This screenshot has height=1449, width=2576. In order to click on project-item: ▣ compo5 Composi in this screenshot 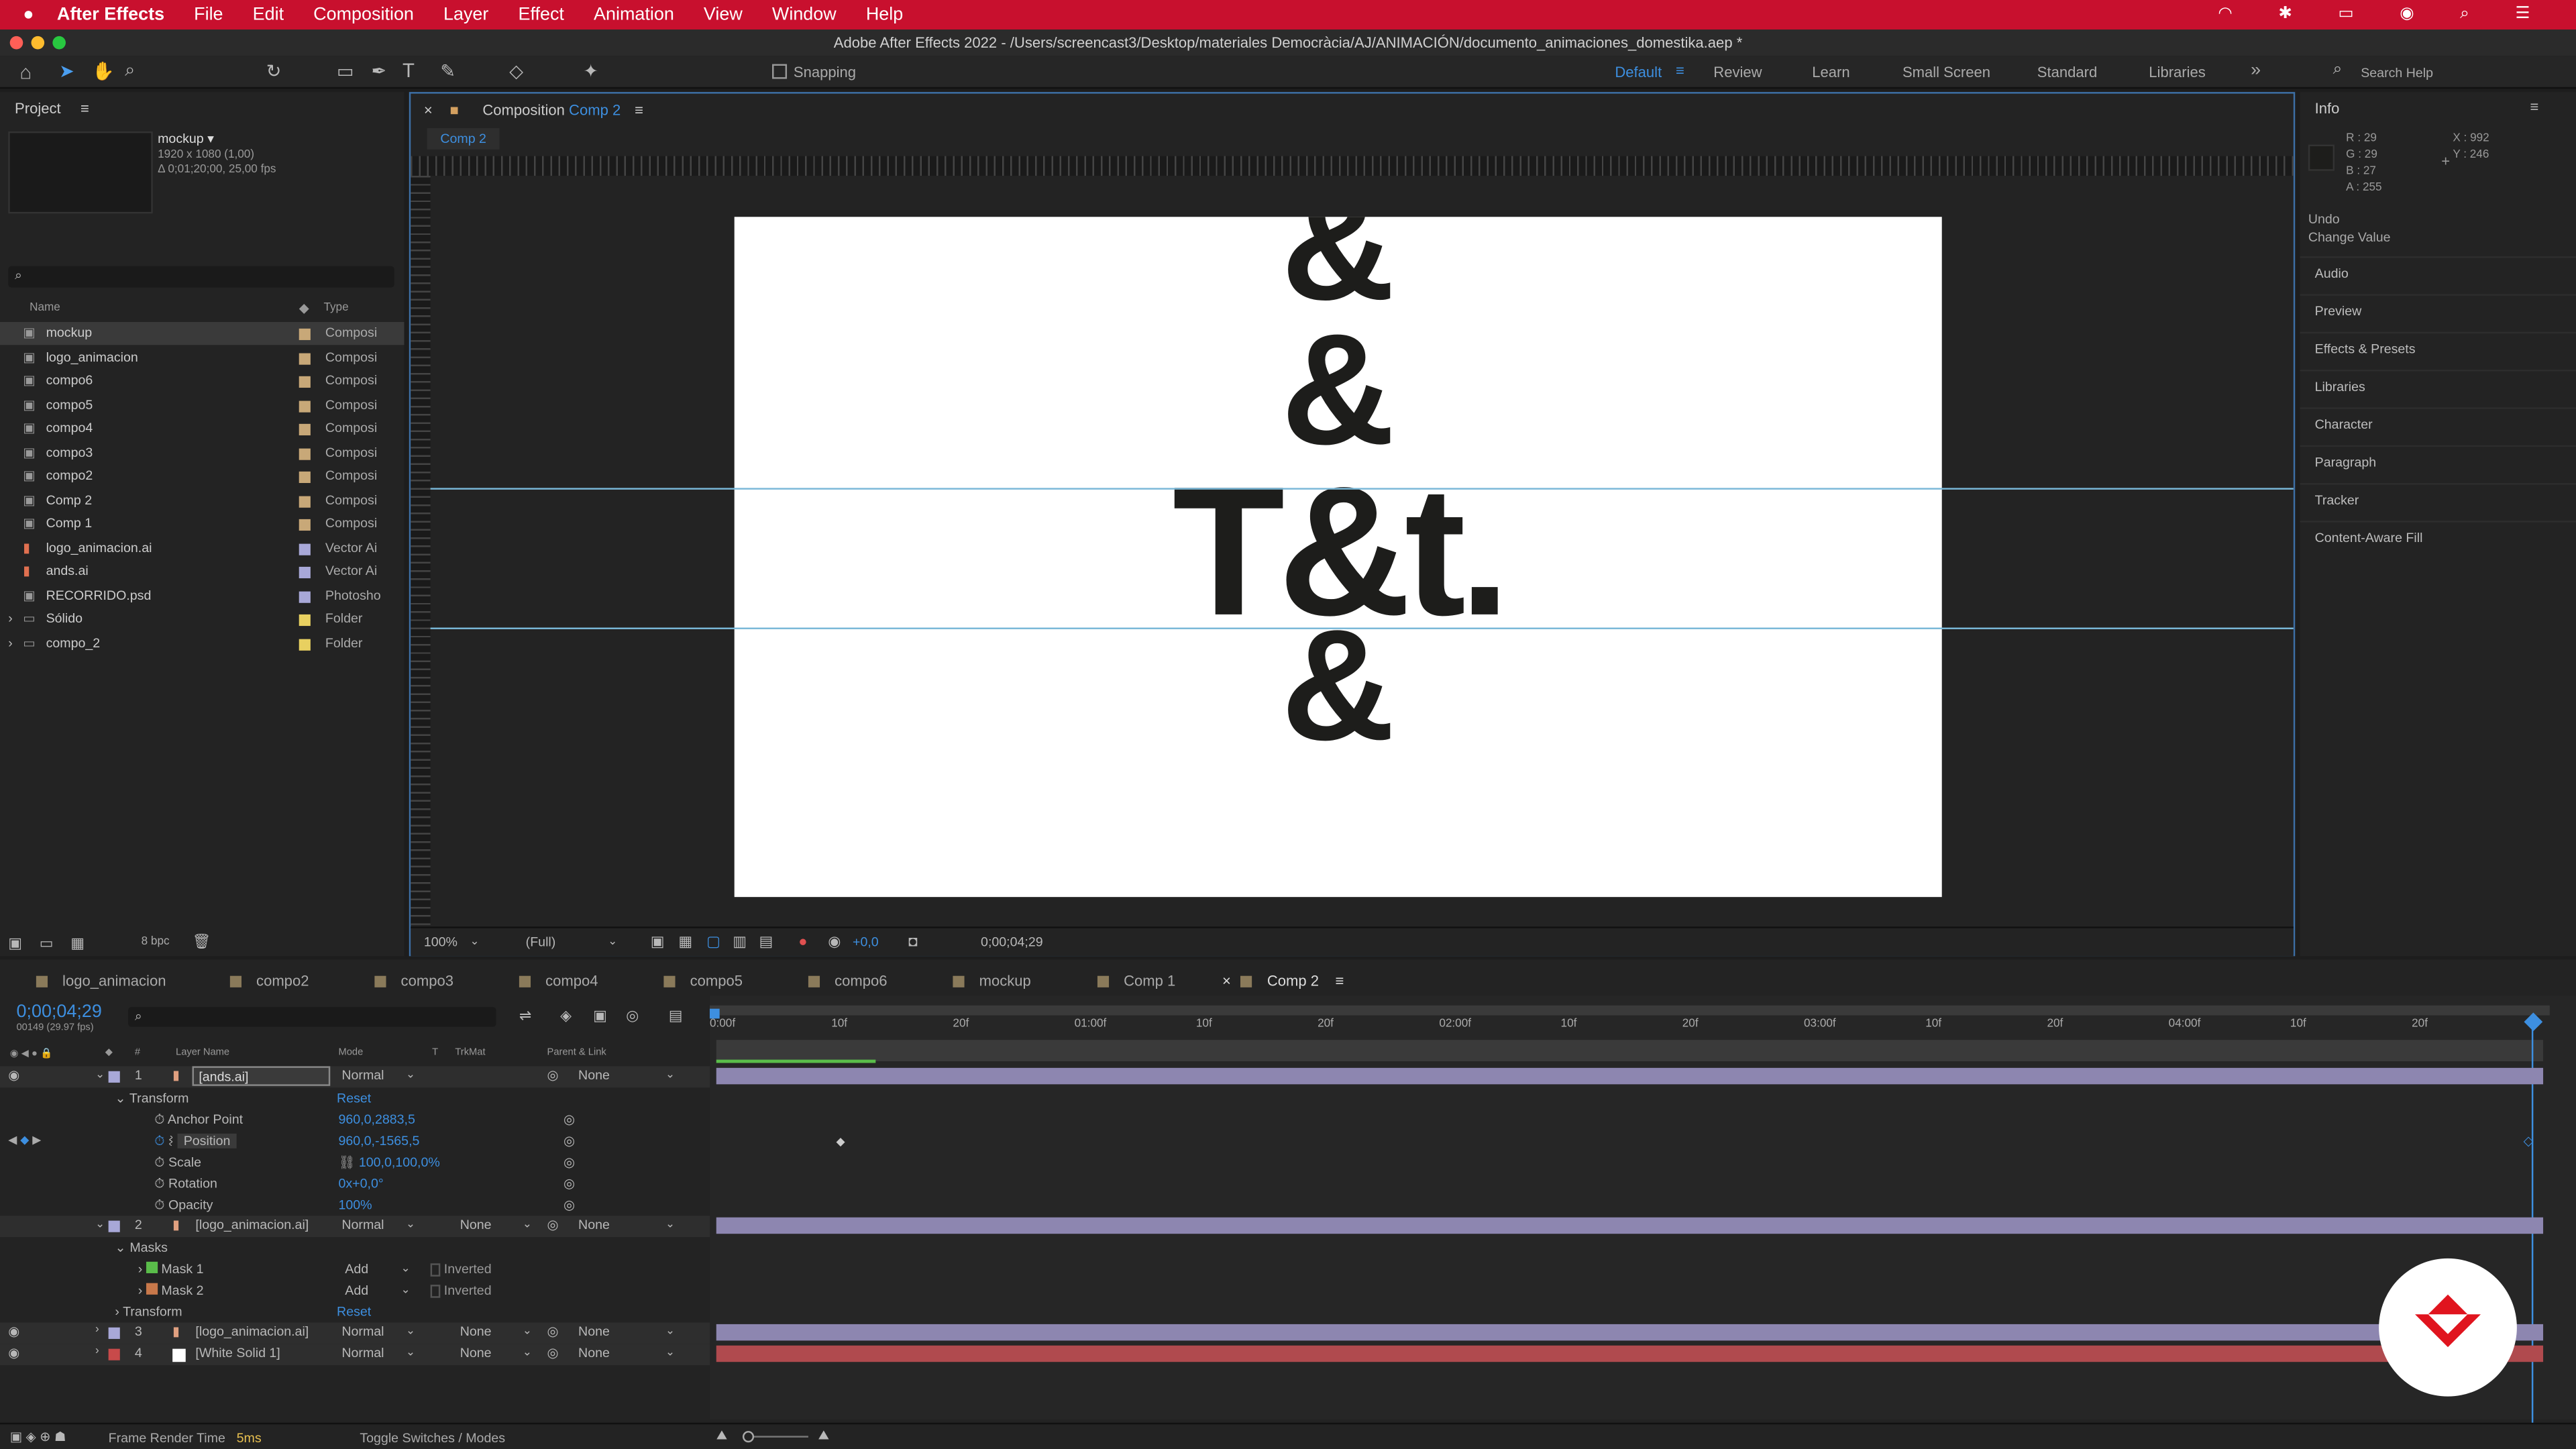, I will do `click(202, 405)`.